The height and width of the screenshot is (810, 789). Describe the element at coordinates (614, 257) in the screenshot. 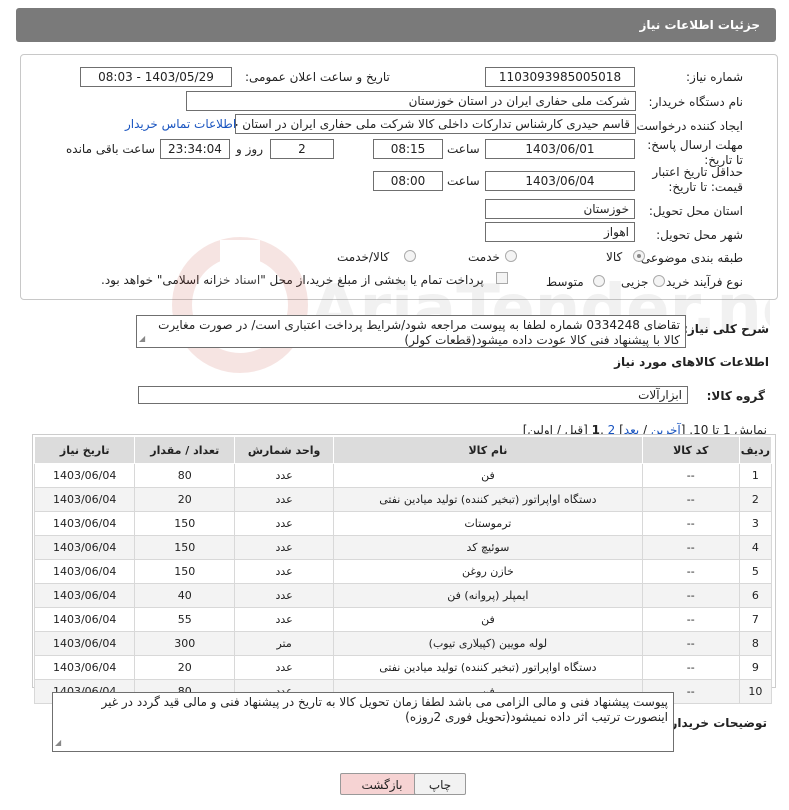

I see `category-goods-label: کالا` at that location.